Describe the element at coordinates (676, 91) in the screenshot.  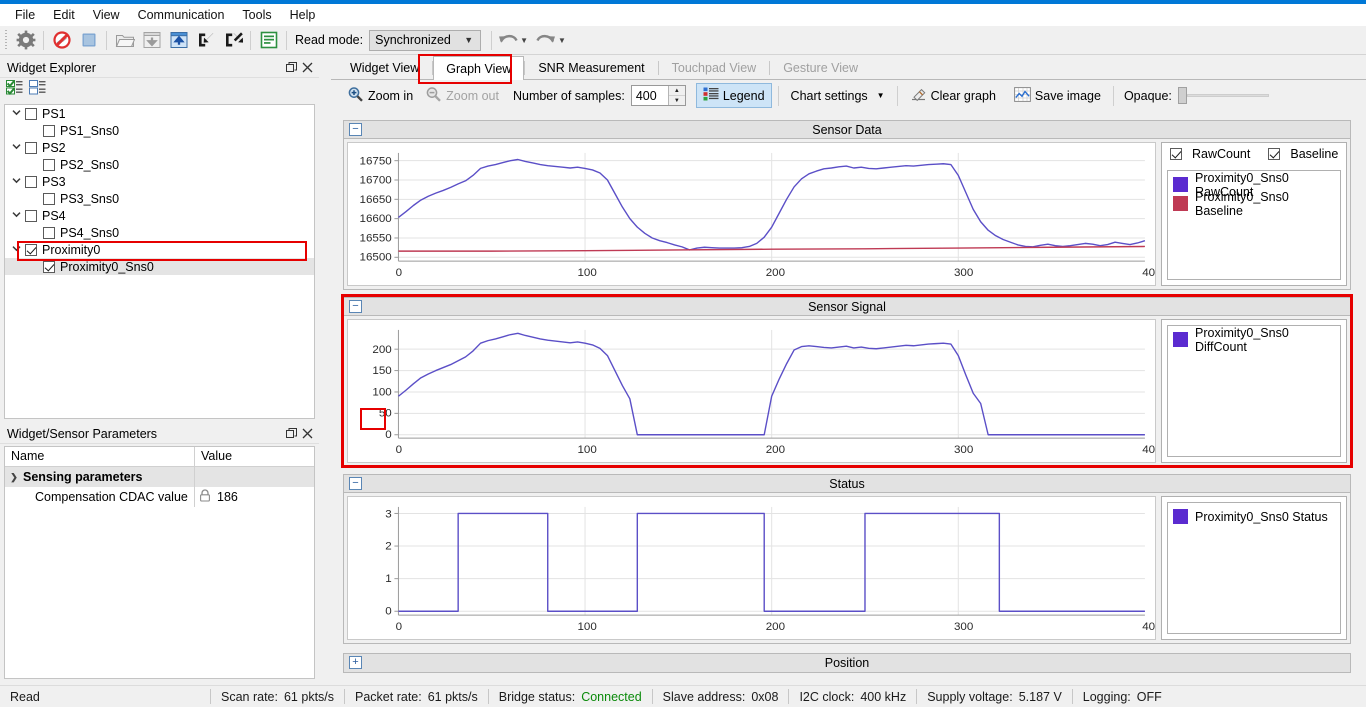
I see `spinner-up-icon: ▲` at that location.